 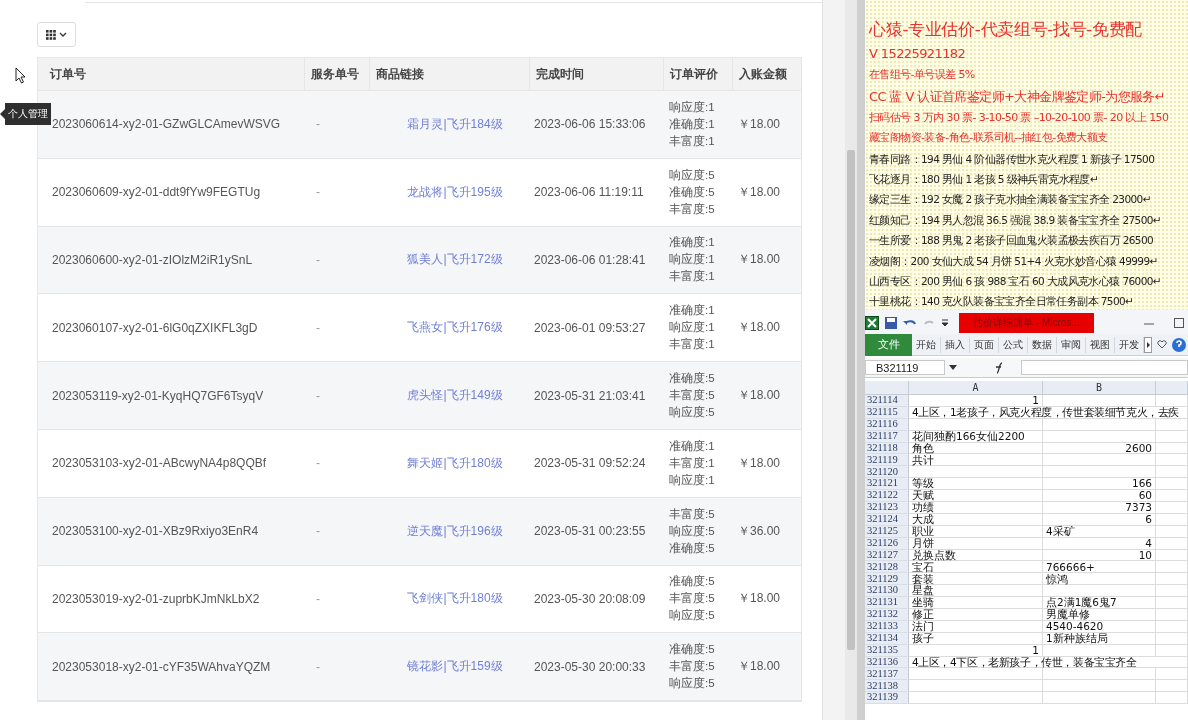 What do you see at coordinates (976, 555) in the screenshot?
I see `spreadsheet-cell: 兑换点数` at bounding box center [976, 555].